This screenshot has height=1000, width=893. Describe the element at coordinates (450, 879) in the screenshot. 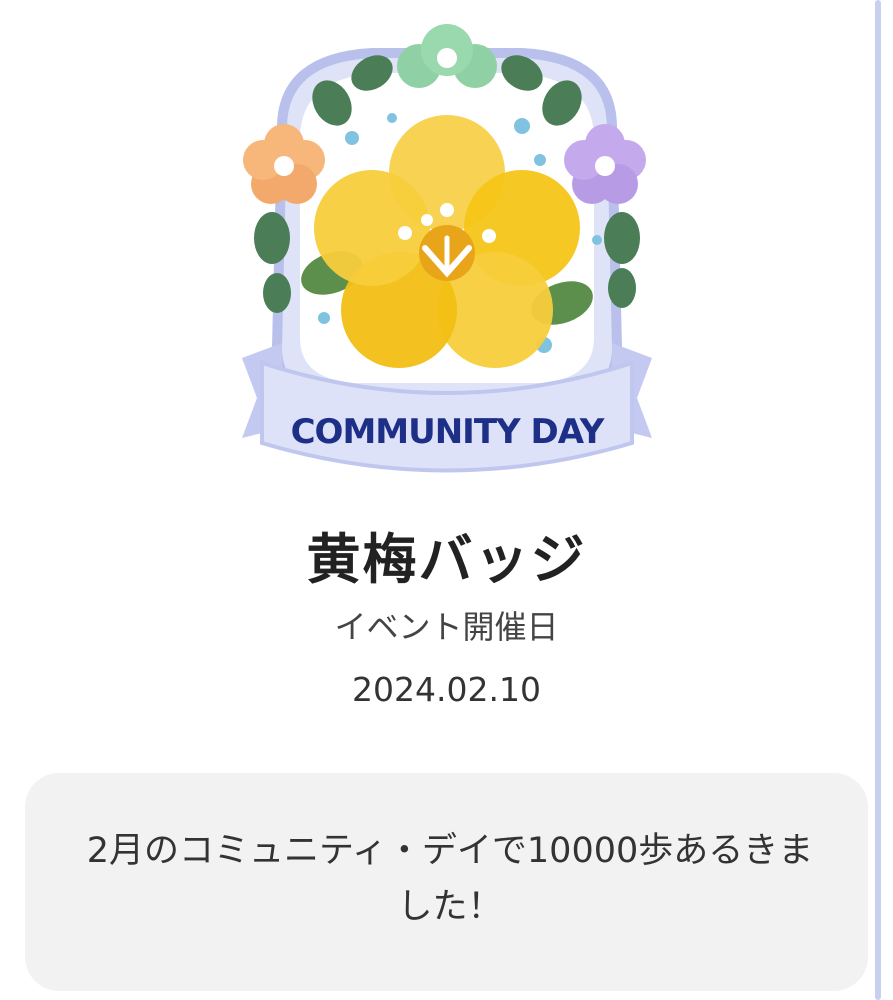

I see `description-text: 2月のコミュニティ・デイで10000歩あるきました！` at that location.